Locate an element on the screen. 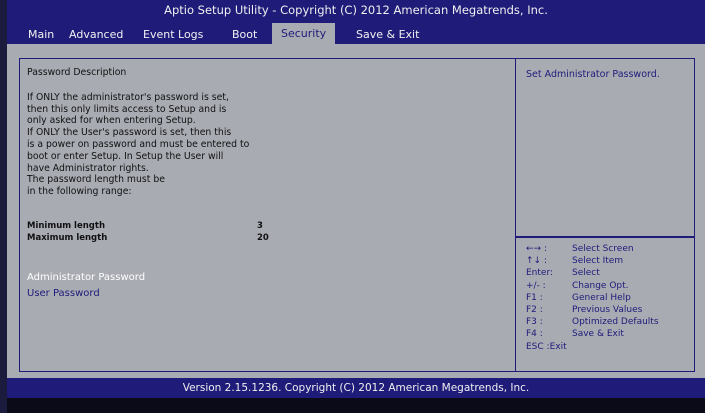 The image size is (705, 413). tab-main: Main is located at coordinates (41, 34).